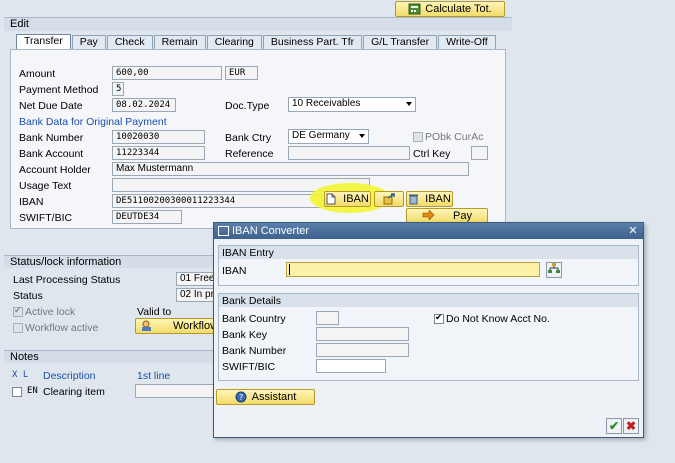 The image size is (675, 463). I want to click on dialog-window-icon, so click(223, 231).